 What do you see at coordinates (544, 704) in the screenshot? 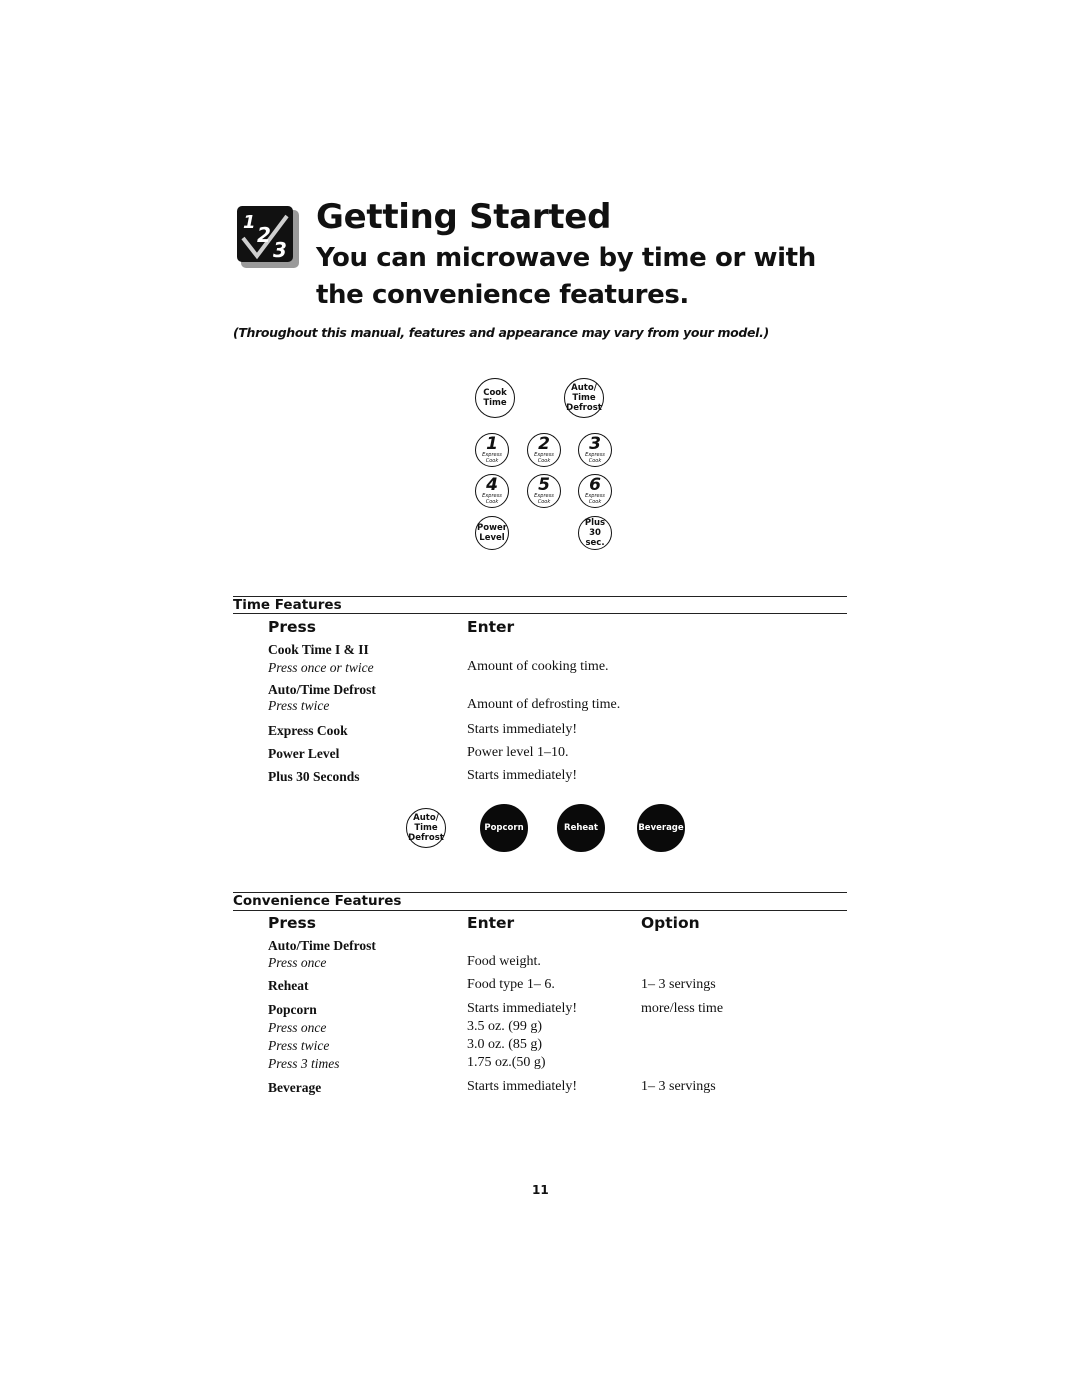
I see `time-row-enter: Amount of defrosting time.` at bounding box center [544, 704].